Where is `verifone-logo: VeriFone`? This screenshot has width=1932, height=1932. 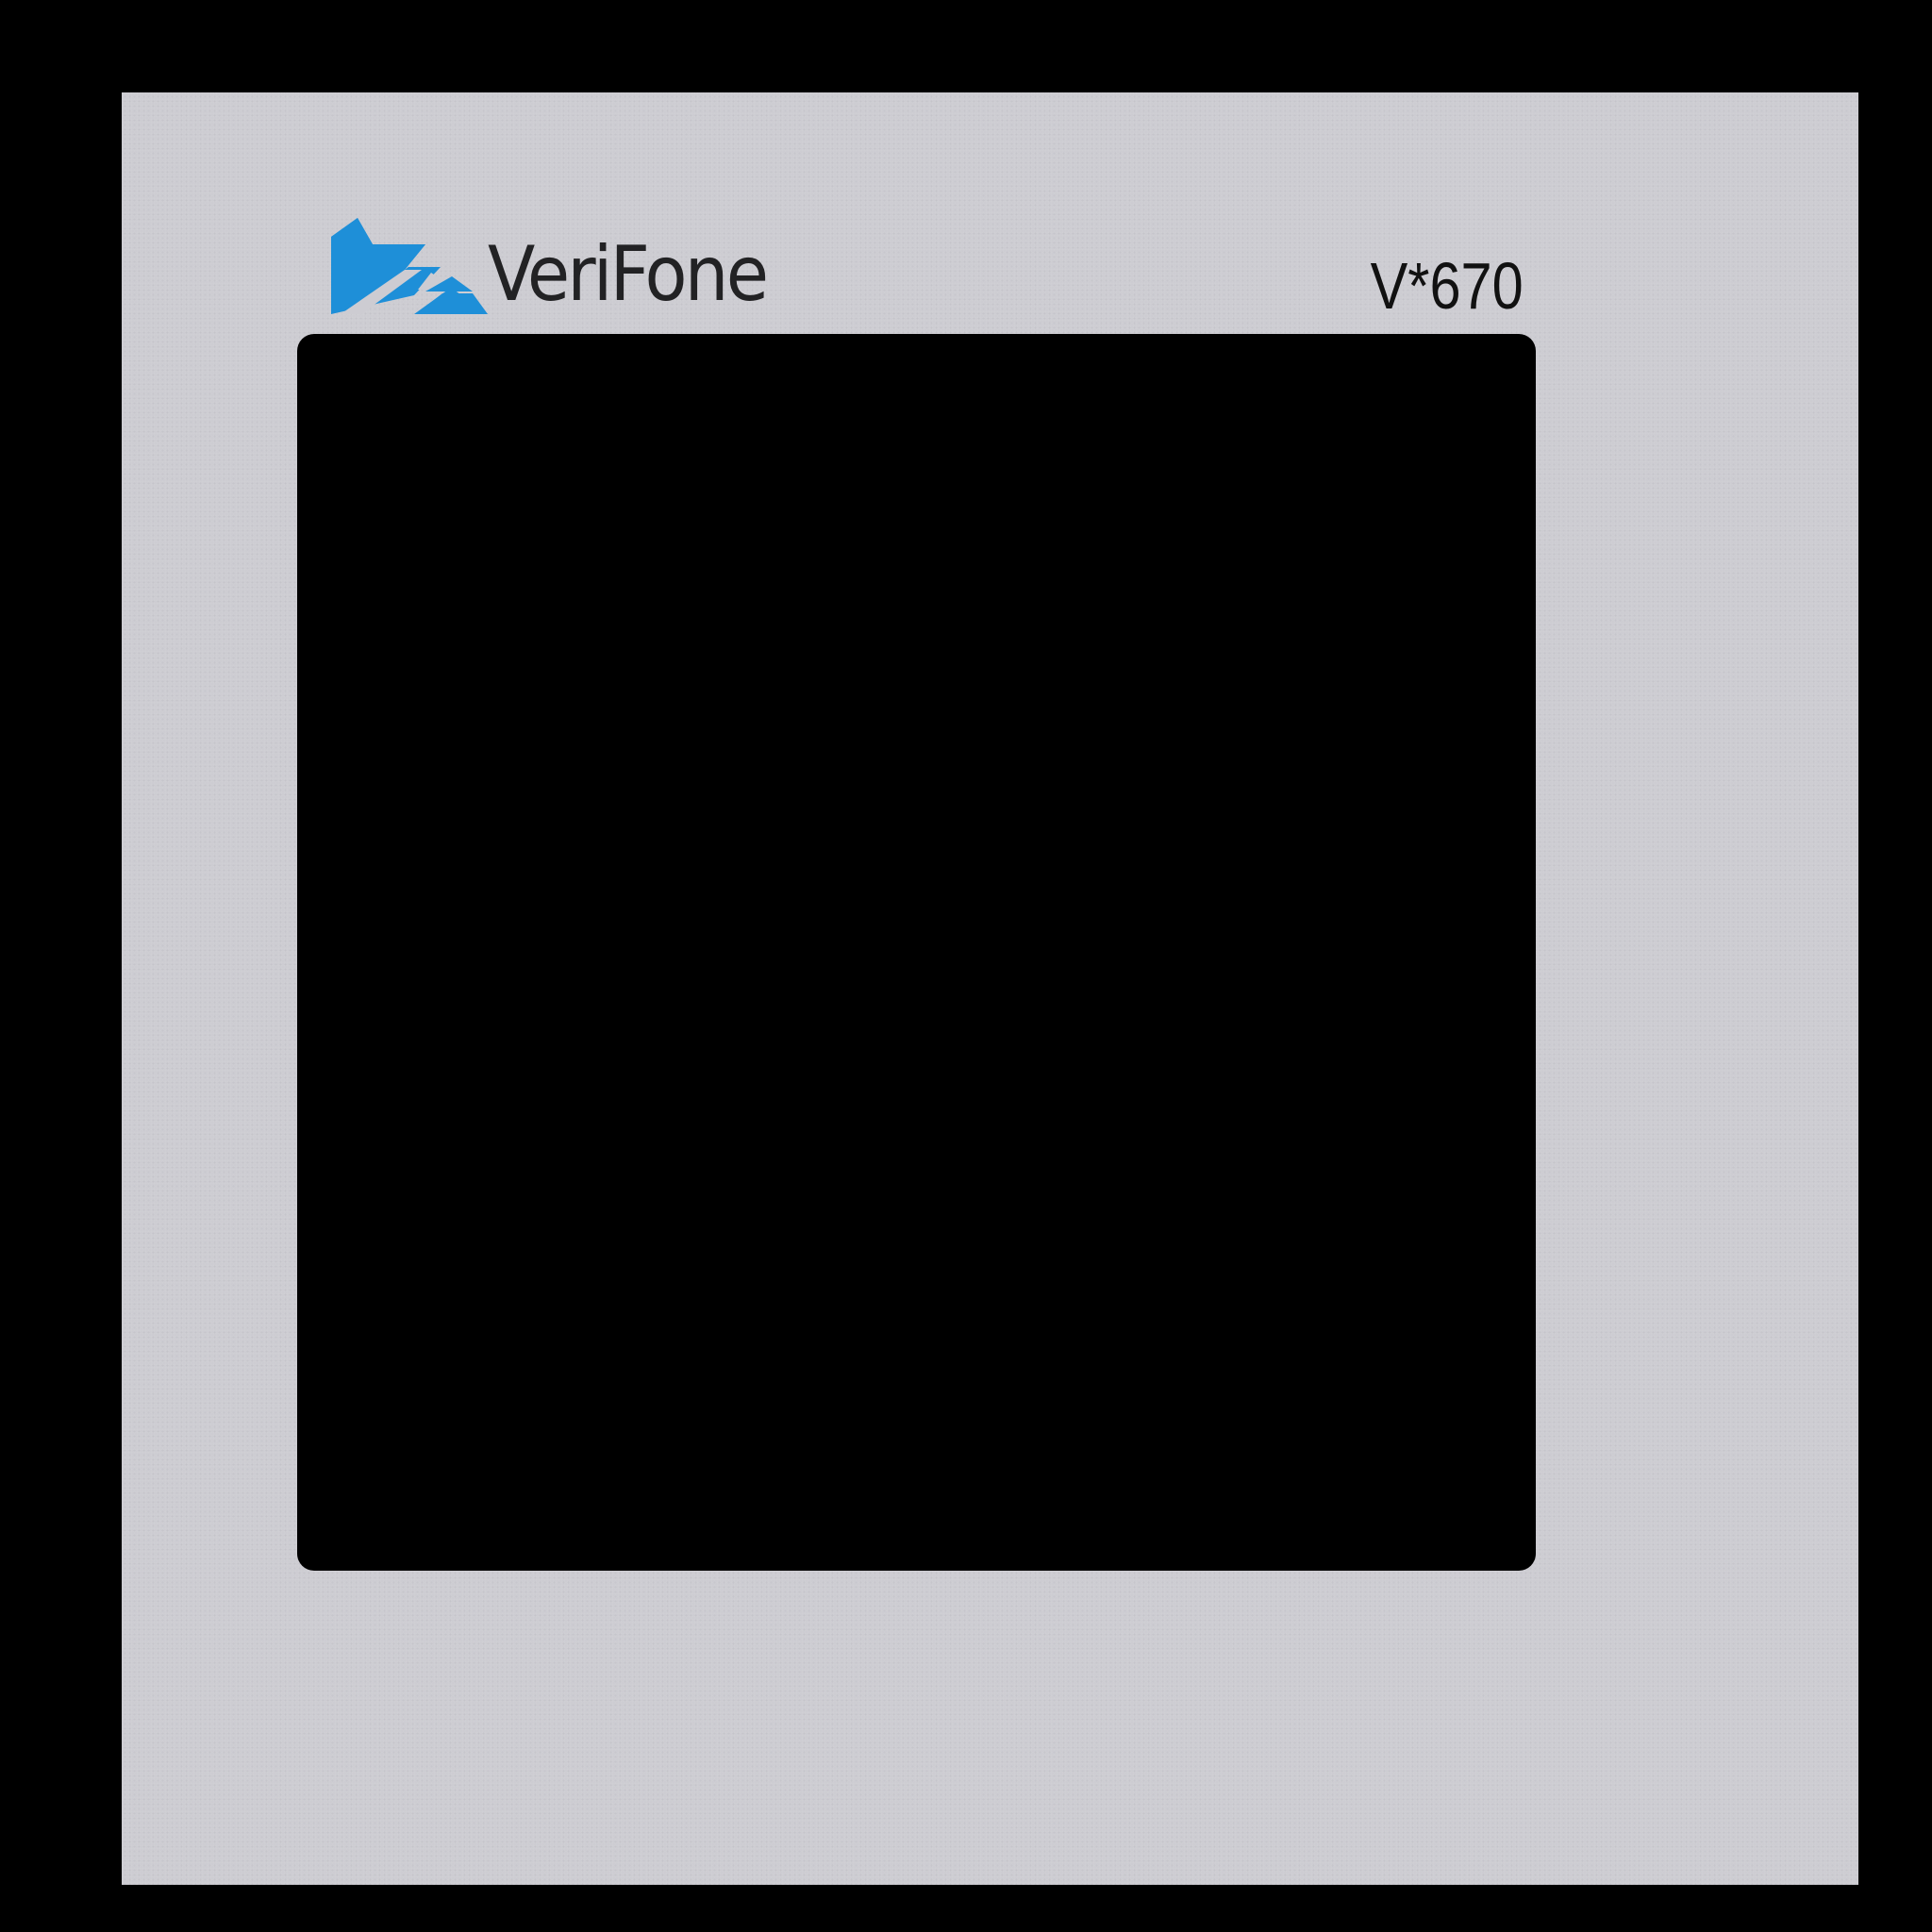 verifone-logo: VeriFone is located at coordinates (561, 264).